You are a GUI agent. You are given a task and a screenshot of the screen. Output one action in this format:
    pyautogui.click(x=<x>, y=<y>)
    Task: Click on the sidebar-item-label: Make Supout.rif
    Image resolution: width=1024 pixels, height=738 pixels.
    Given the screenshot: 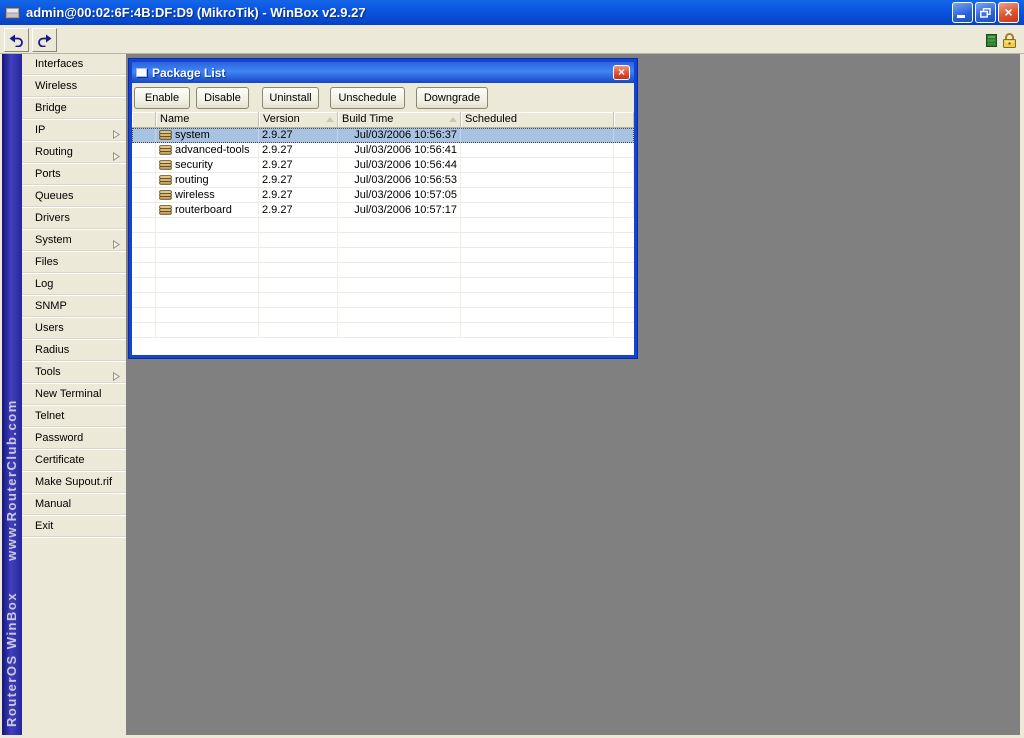 What is the action you would take?
    pyautogui.click(x=74, y=482)
    